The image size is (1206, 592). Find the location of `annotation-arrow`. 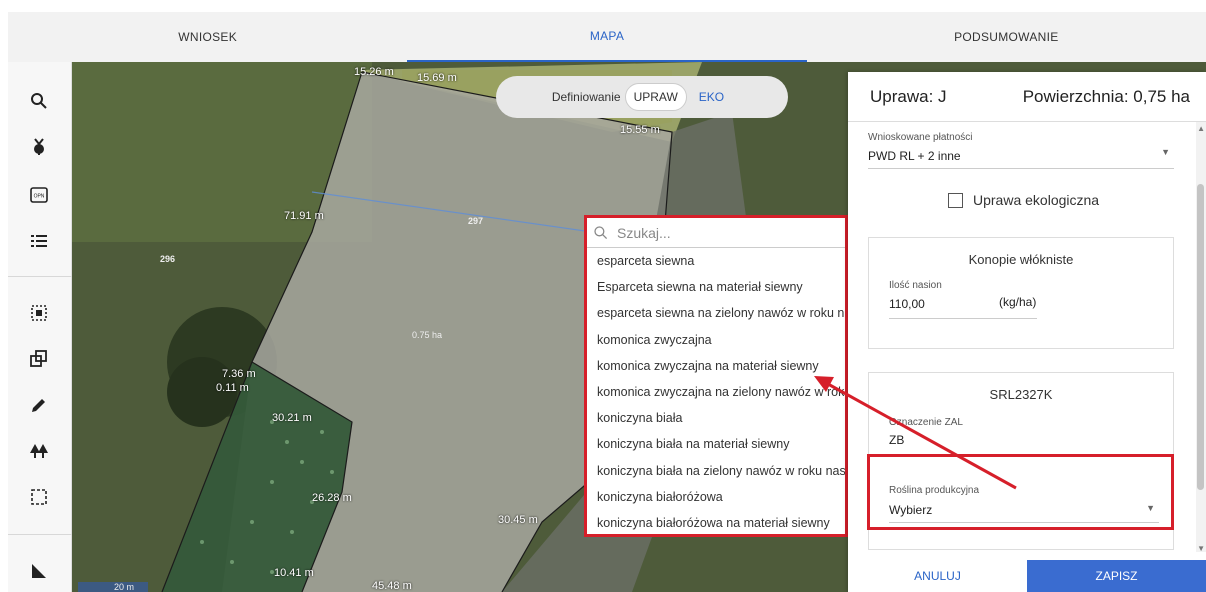

annotation-arrow is located at coordinates (915, 433).